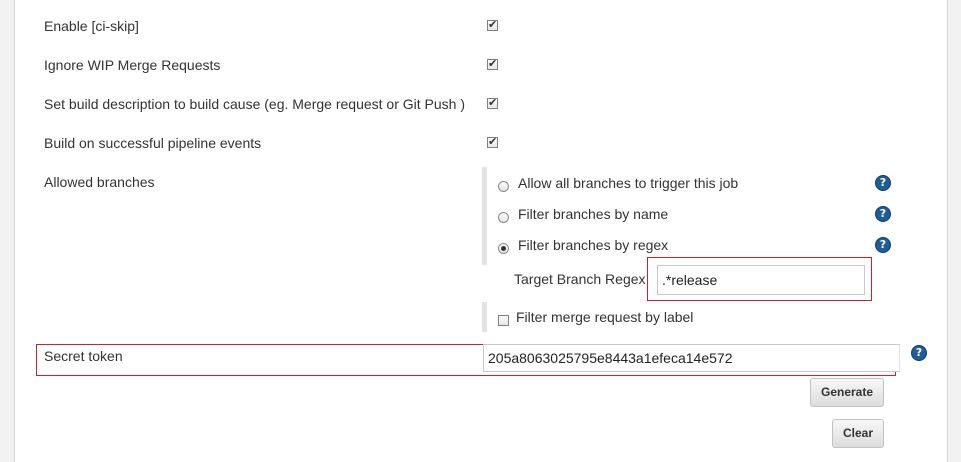  What do you see at coordinates (691, 358) in the screenshot?
I see `secret-token-input: 205a8063025795e8443a1efeca14e572` at bounding box center [691, 358].